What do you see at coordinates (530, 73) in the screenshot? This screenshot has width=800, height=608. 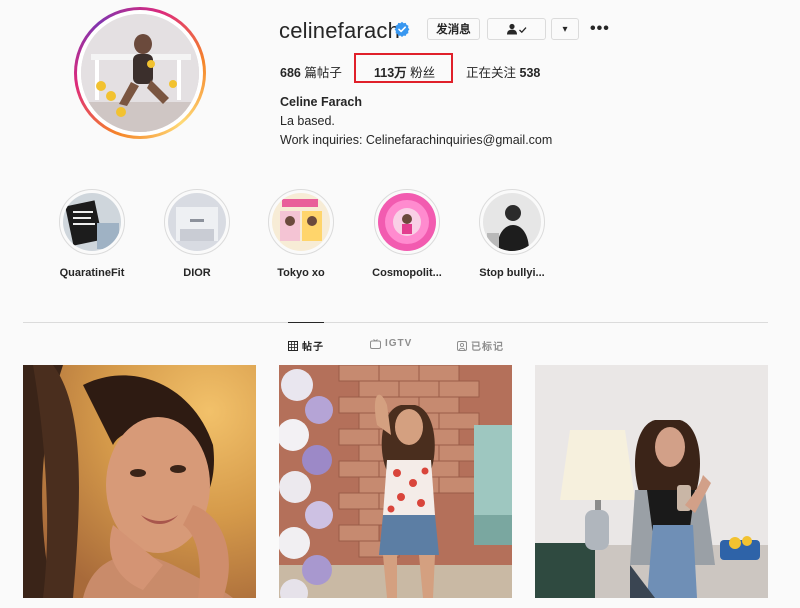 I see `following-count: 538` at bounding box center [530, 73].